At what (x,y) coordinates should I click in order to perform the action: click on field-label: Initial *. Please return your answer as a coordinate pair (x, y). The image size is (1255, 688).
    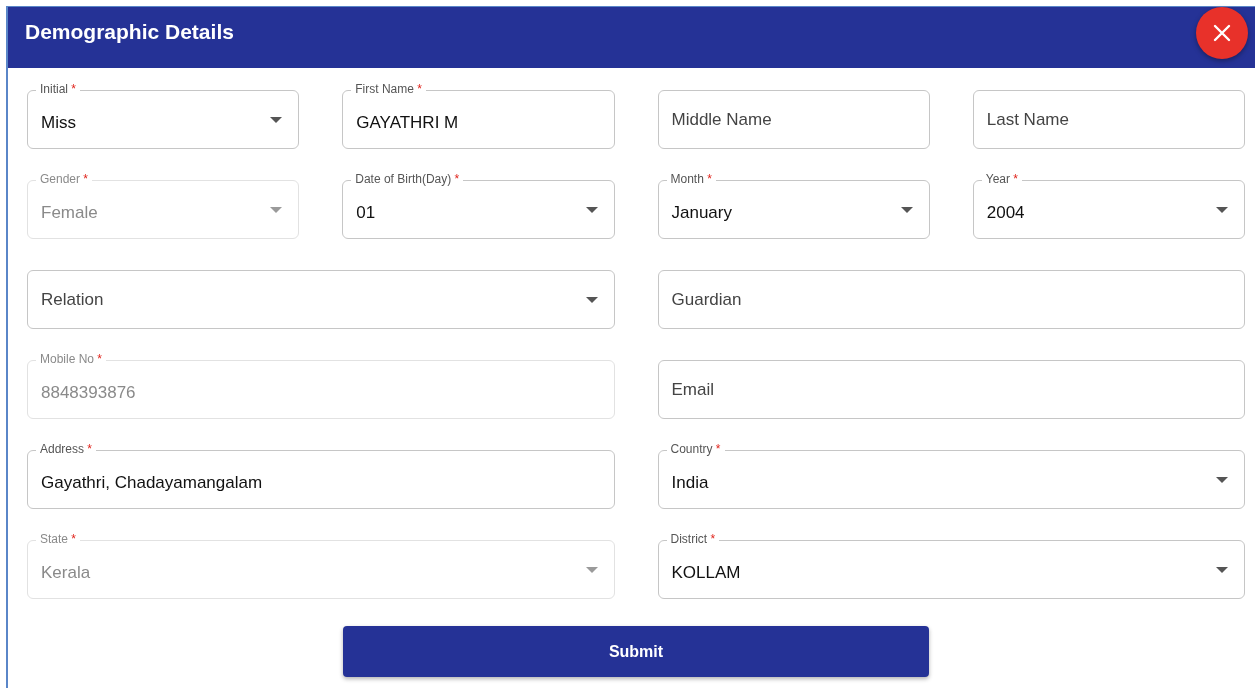
    Looking at the image, I should click on (58, 89).